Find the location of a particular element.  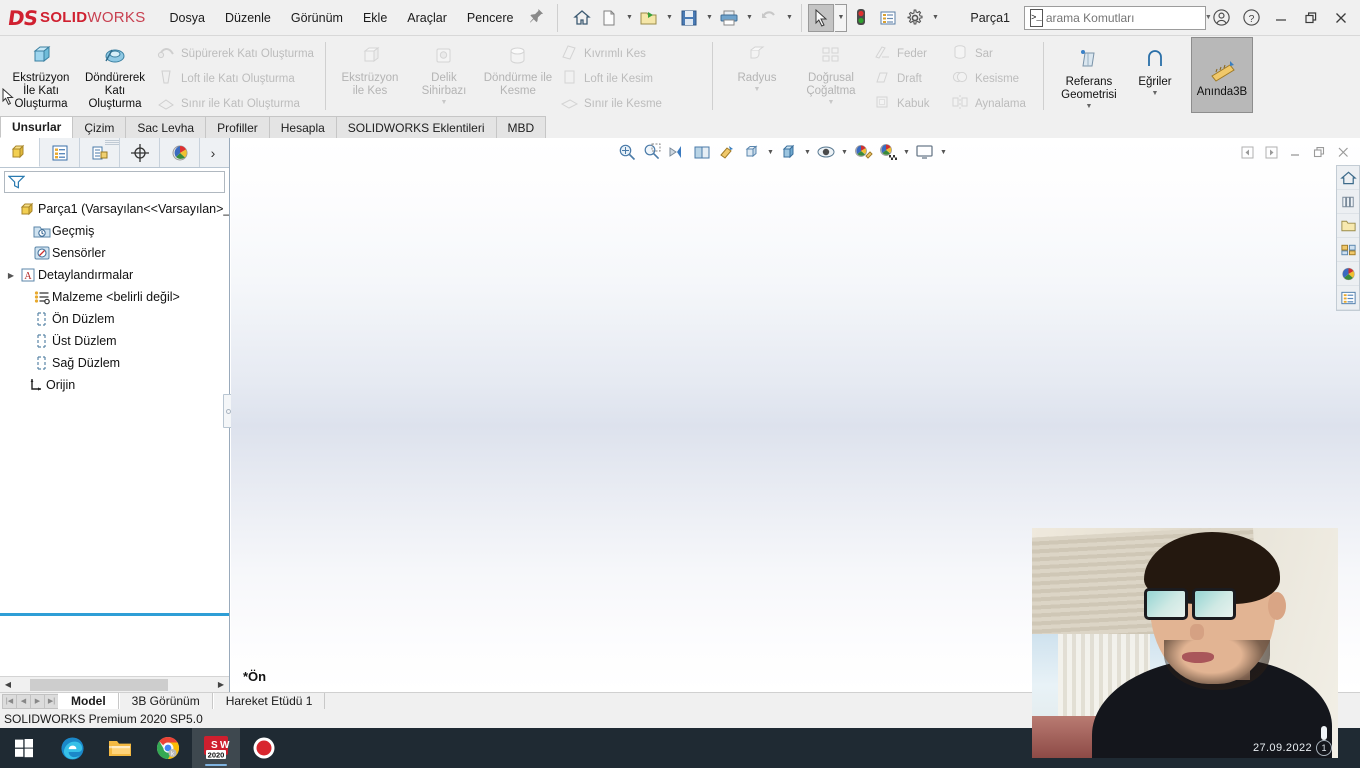

menu-duzenle: Düzenle is located at coordinates (248, 18).